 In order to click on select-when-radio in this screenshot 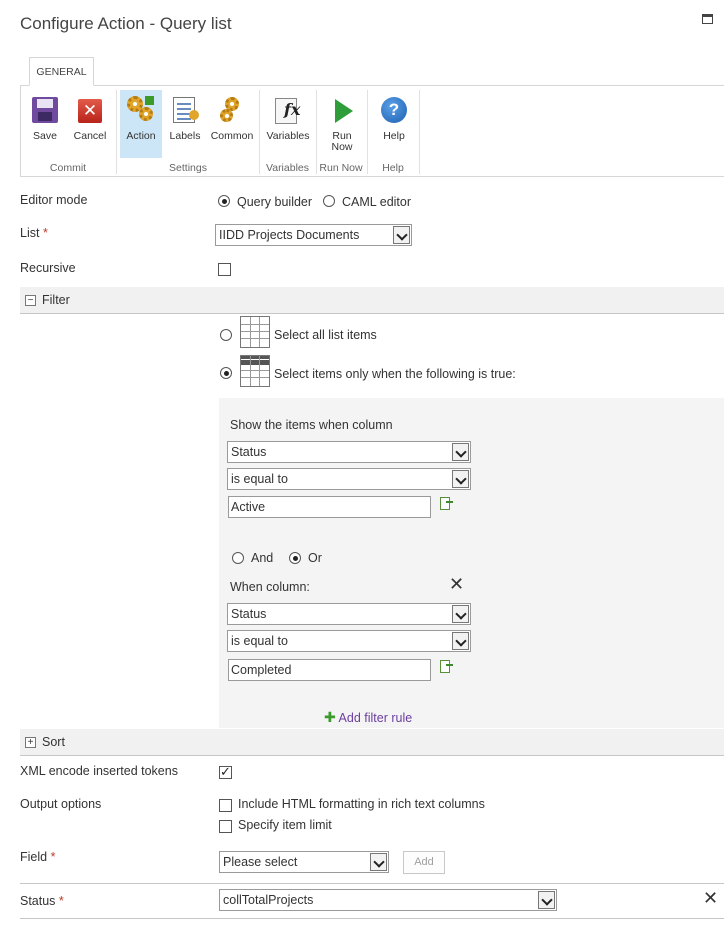, I will do `click(226, 373)`.